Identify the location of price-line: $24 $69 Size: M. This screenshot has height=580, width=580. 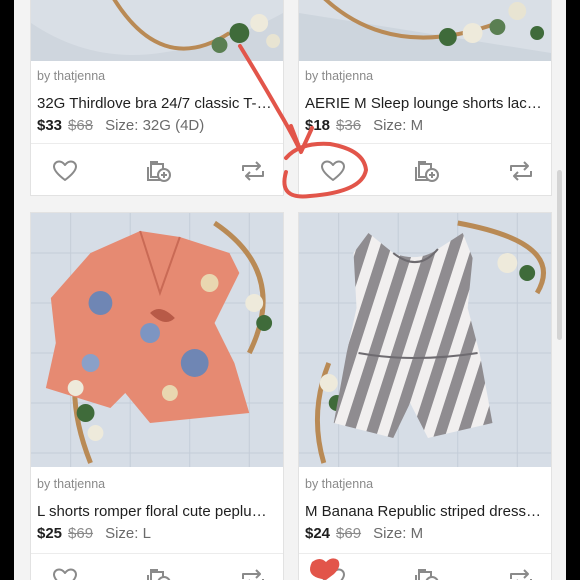
(364, 533).